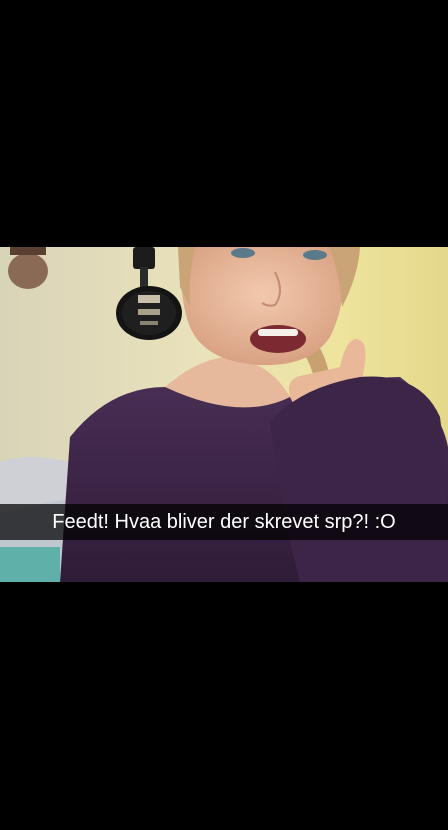 The height and width of the screenshot is (830, 448). I want to click on eye-right, so click(315, 255).